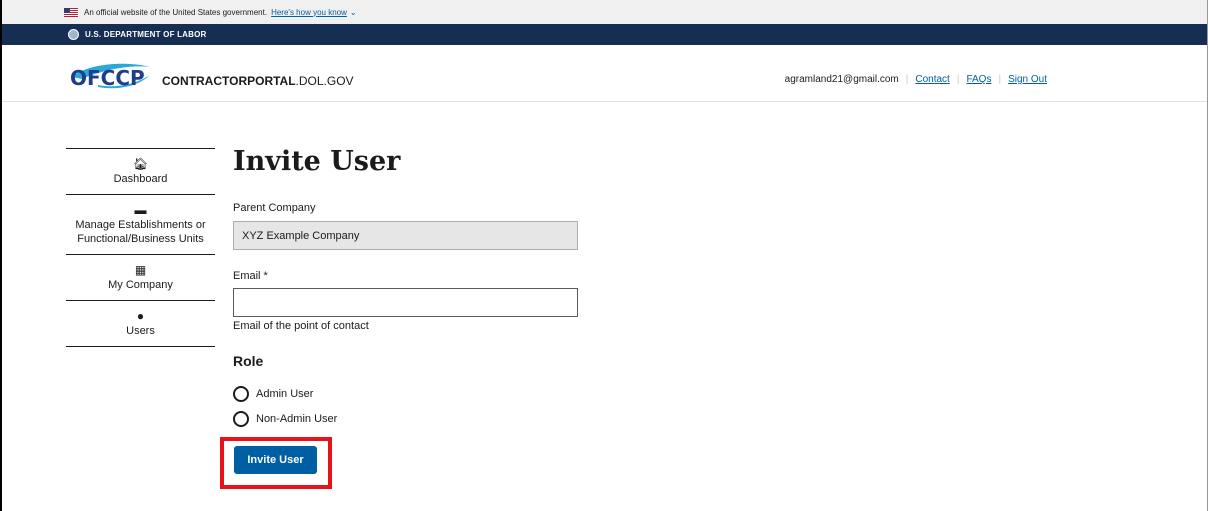 The width and height of the screenshot is (1208, 511). I want to click on radio-admin-user: Admin User, so click(273, 394).